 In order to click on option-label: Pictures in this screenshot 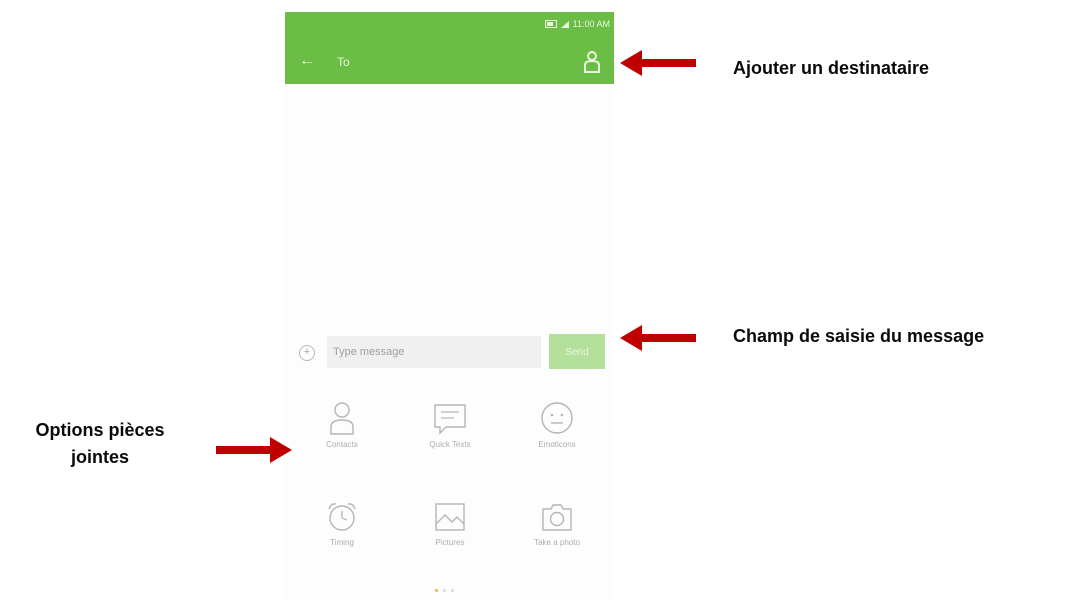, I will do `click(450, 542)`.